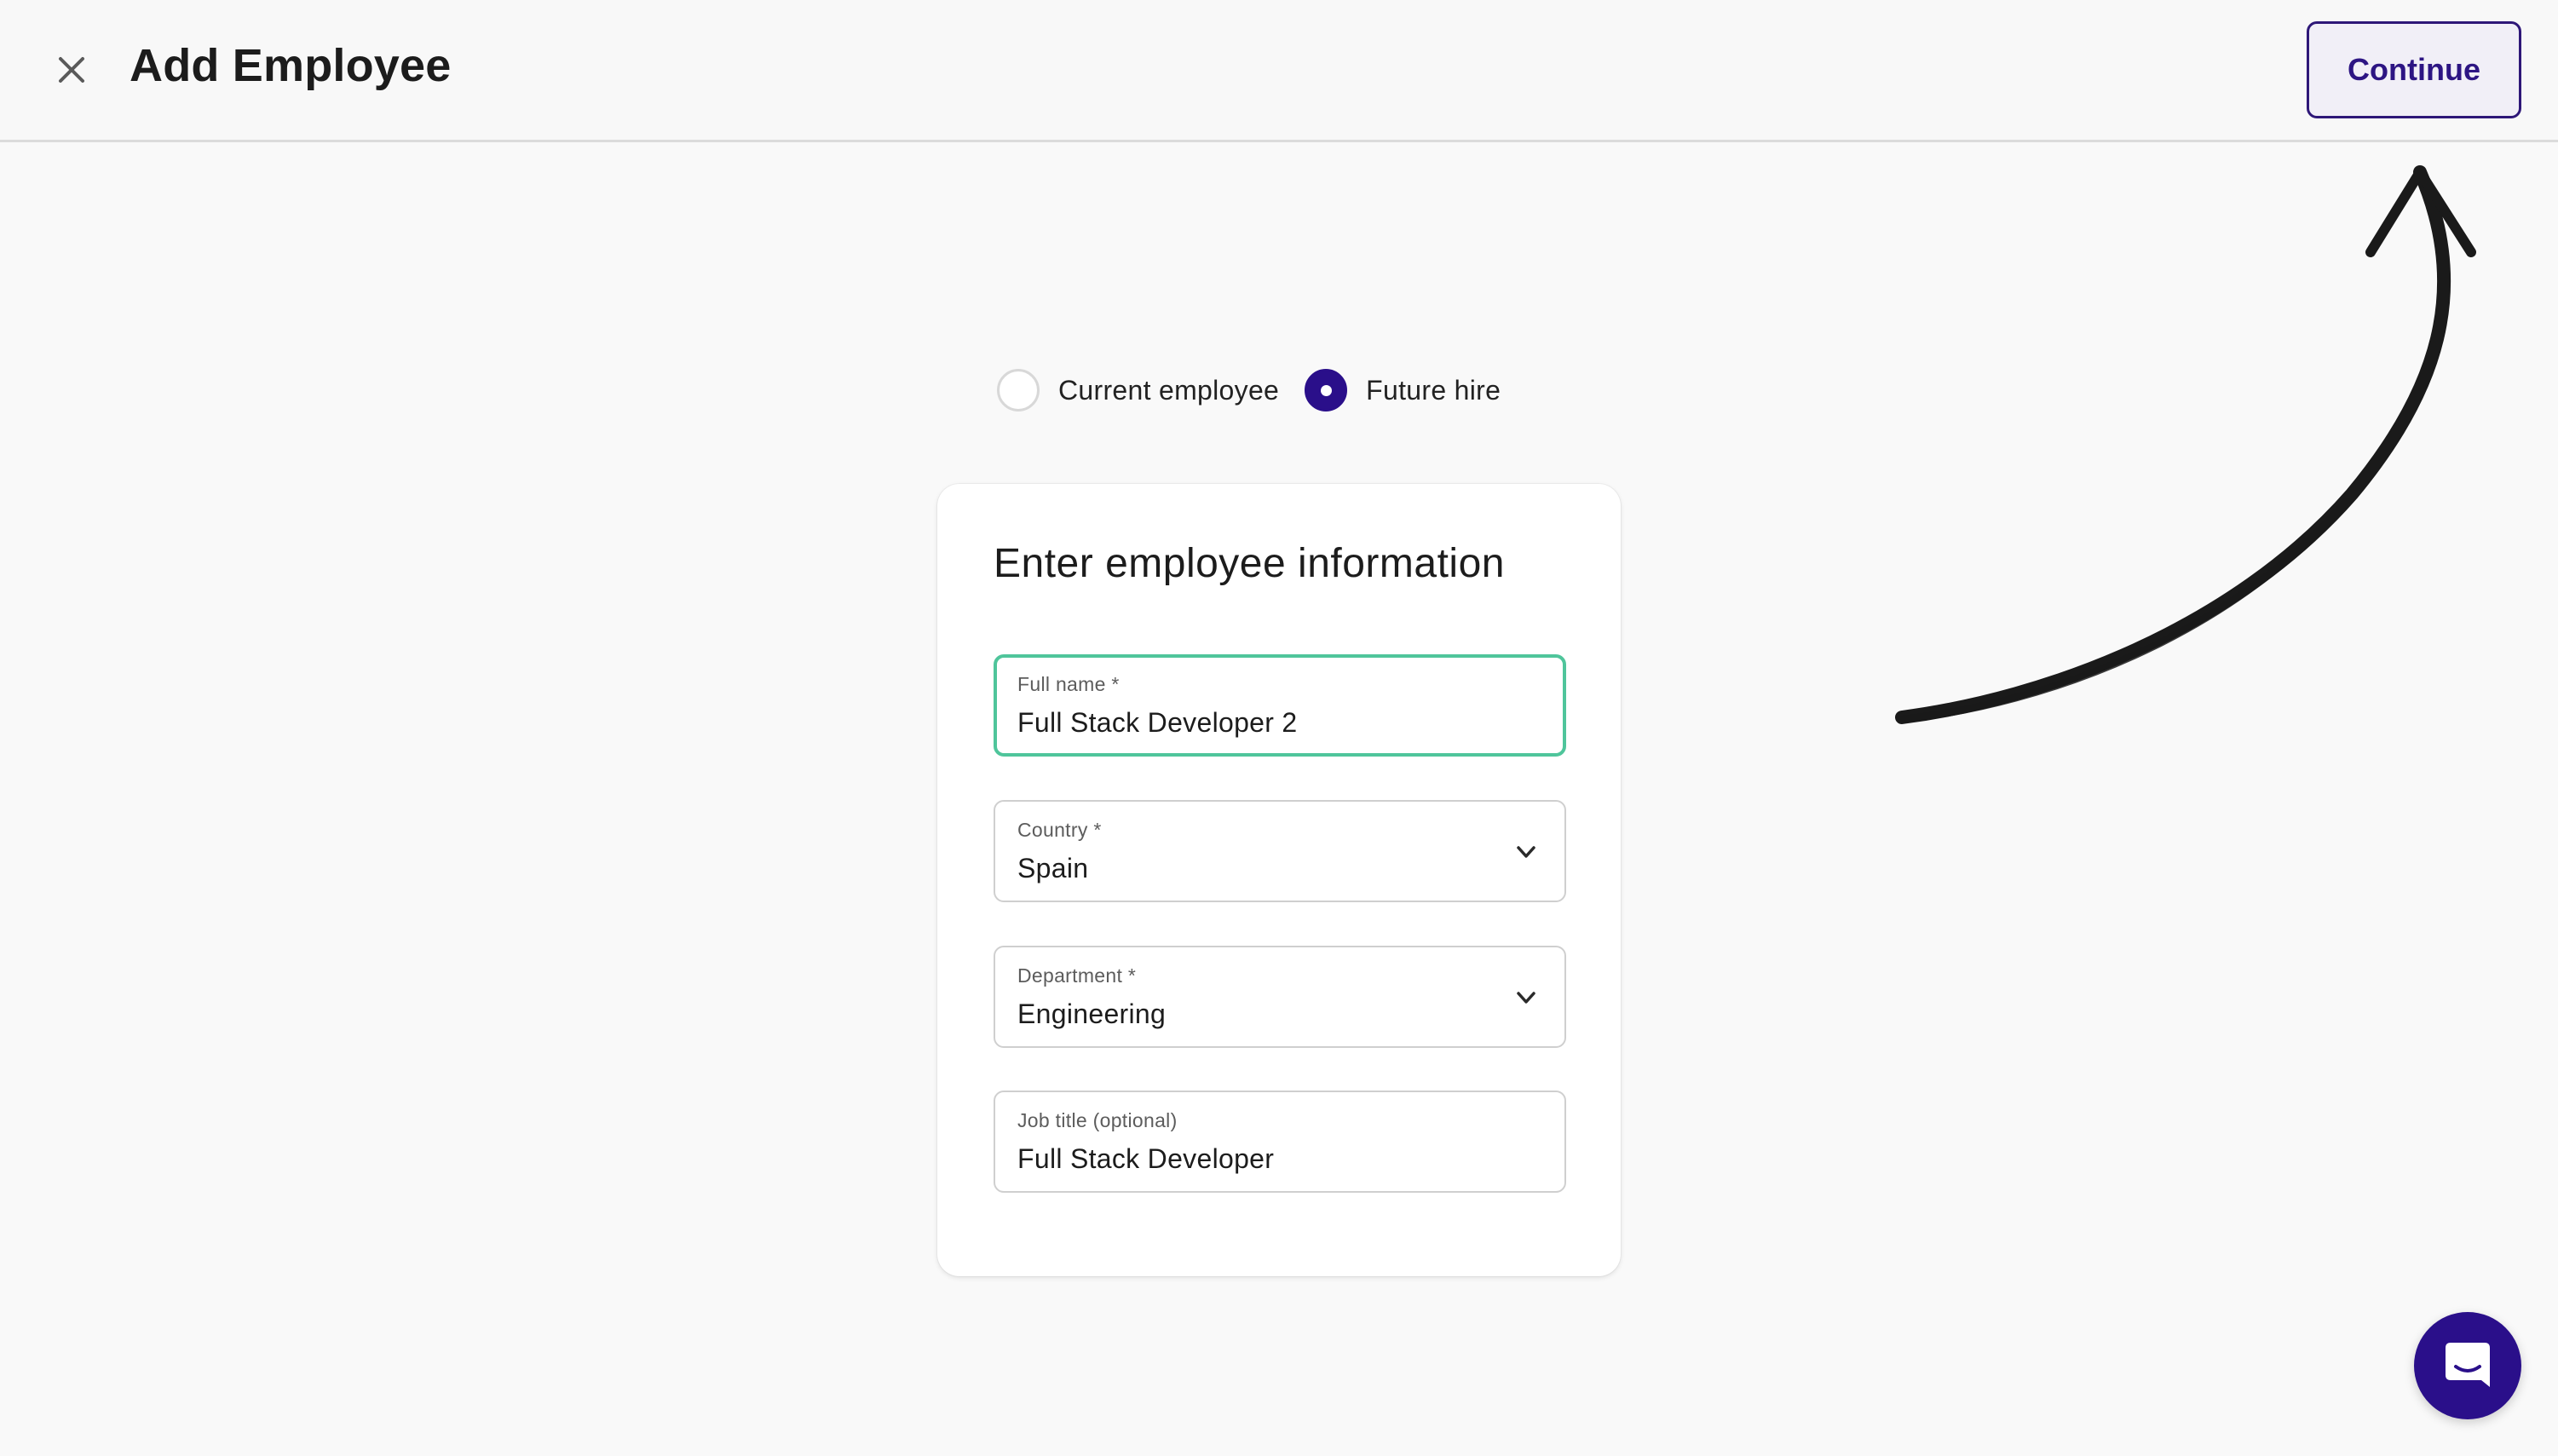 This screenshot has height=1456, width=2558. I want to click on hand-drawn-arrow-icon, so click(2185, 445).